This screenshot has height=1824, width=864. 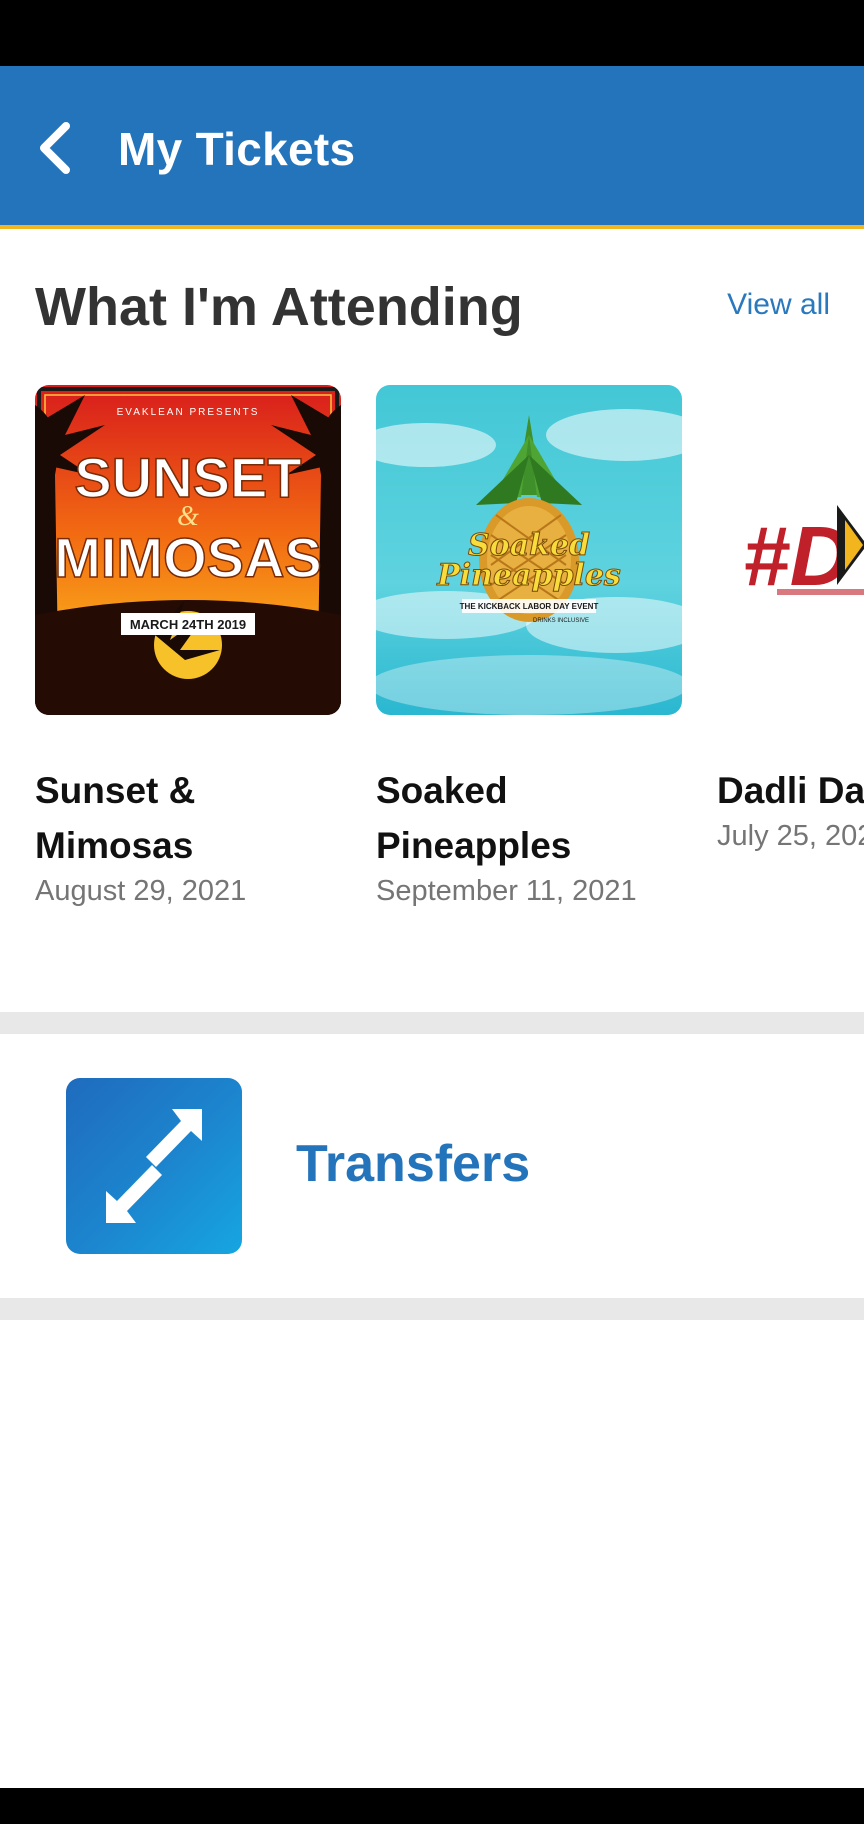 I want to click on status-bar, so click(x=432, y=33).